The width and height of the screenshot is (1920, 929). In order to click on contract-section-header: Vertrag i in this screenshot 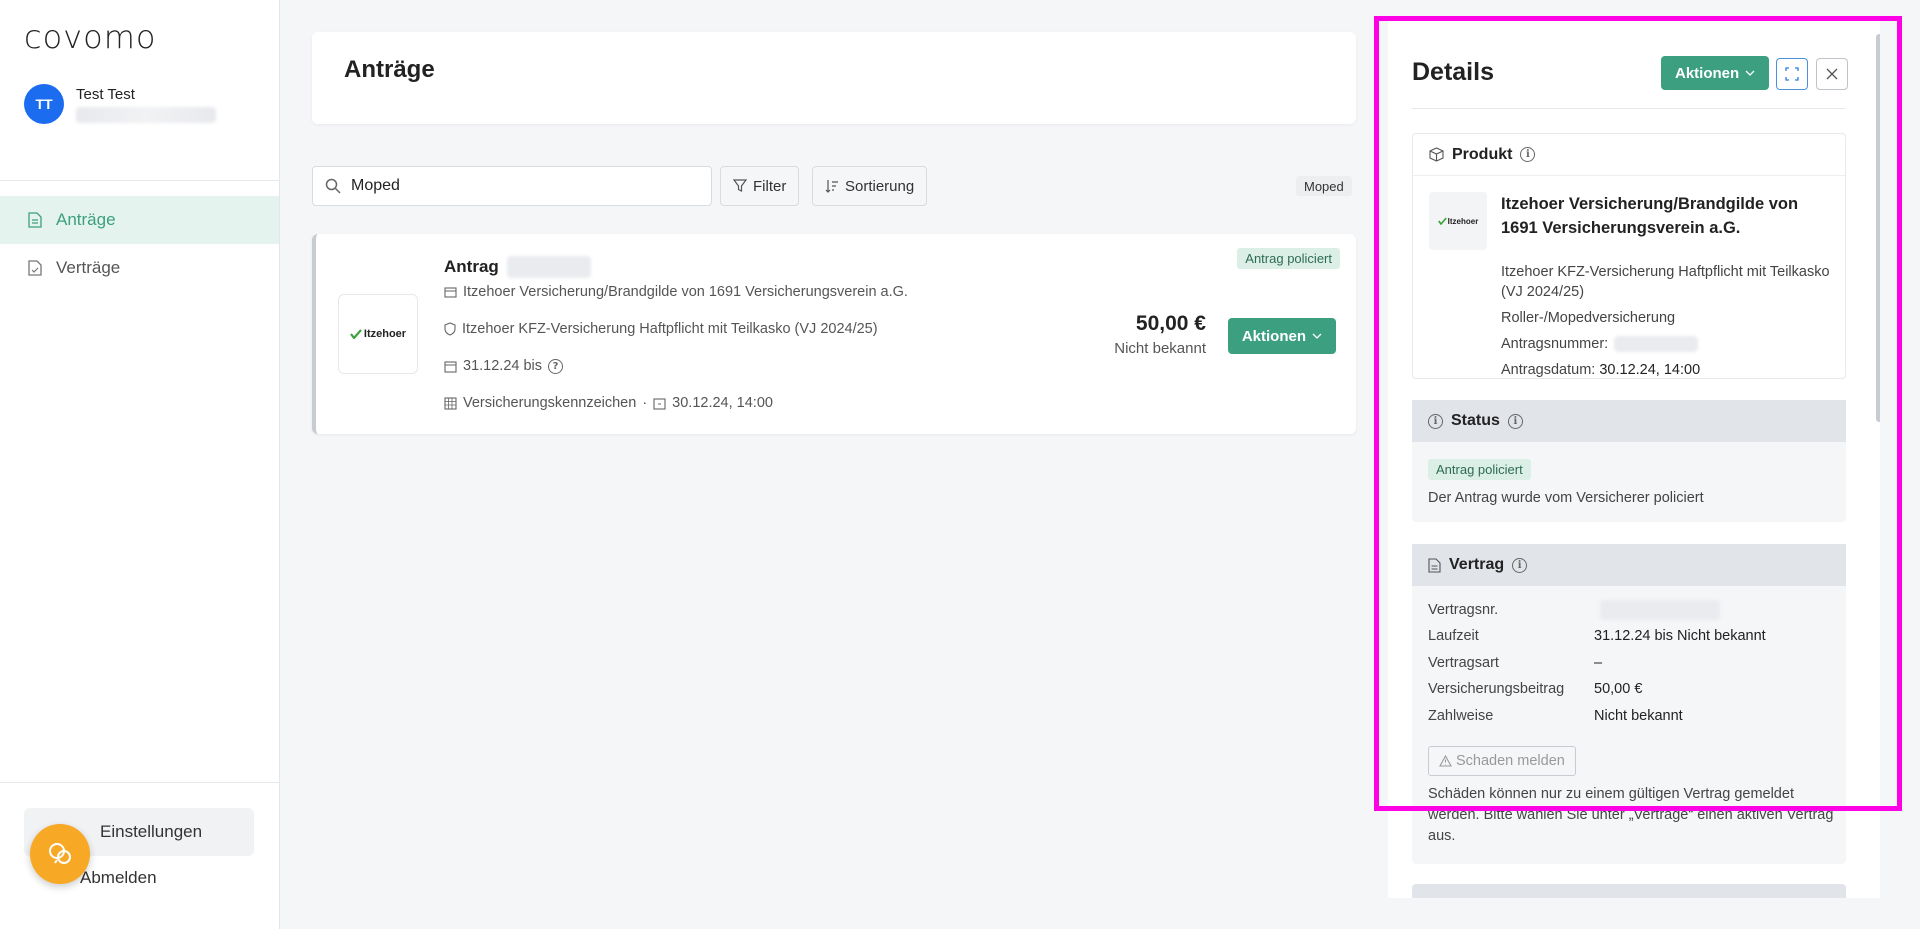, I will do `click(1629, 565)`.